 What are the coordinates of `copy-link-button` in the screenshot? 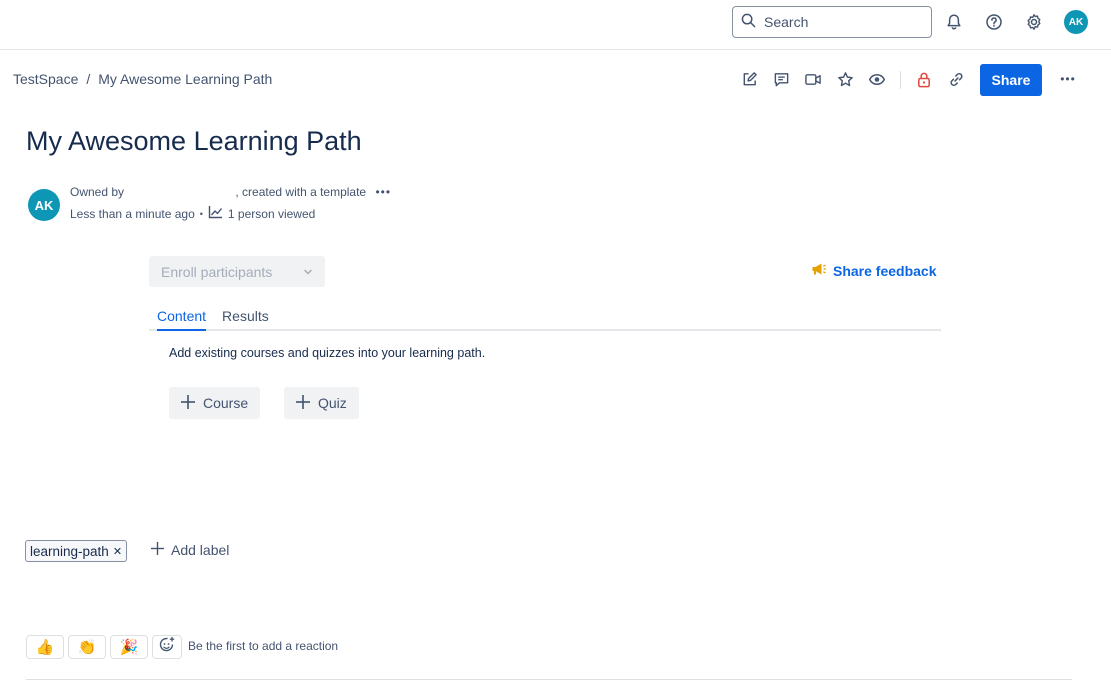 It's located at (956, 79).